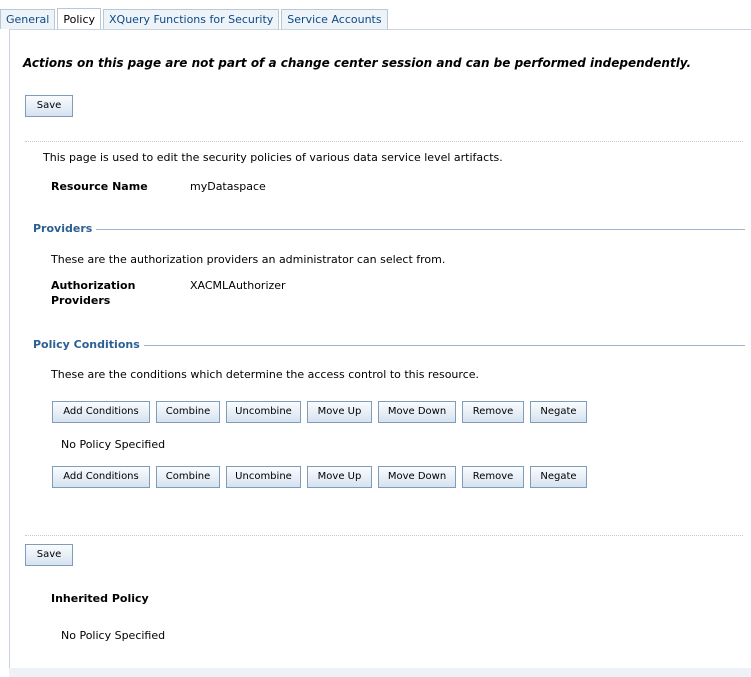 The width and height of the screenshot is (751, 677). Describe the element at coordinates (81, 300) in the screenshot. I see `authorization-providers-label-line2: Providers` at that location.